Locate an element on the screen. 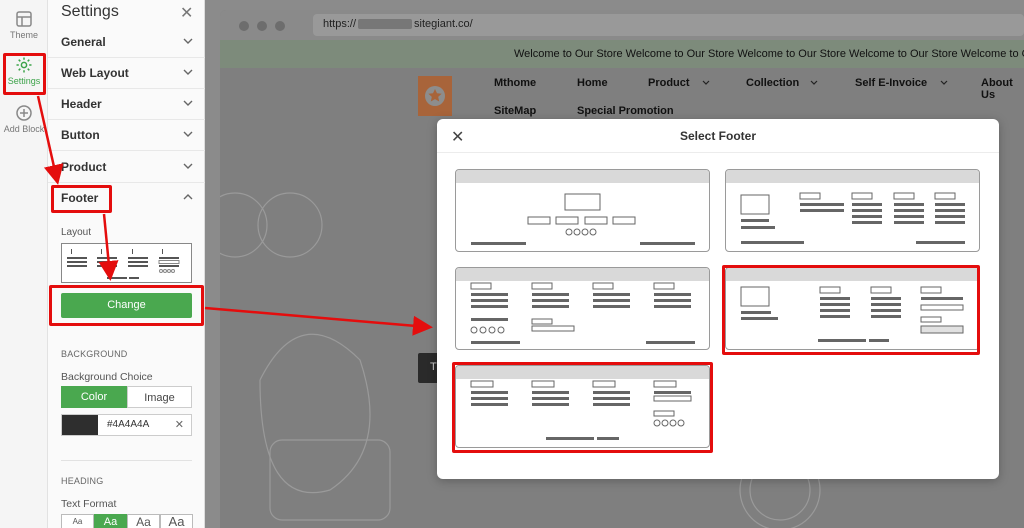 The height and width of the screenshot is (528, 1024). highlight-change-button is located at coordinates (126, 305).